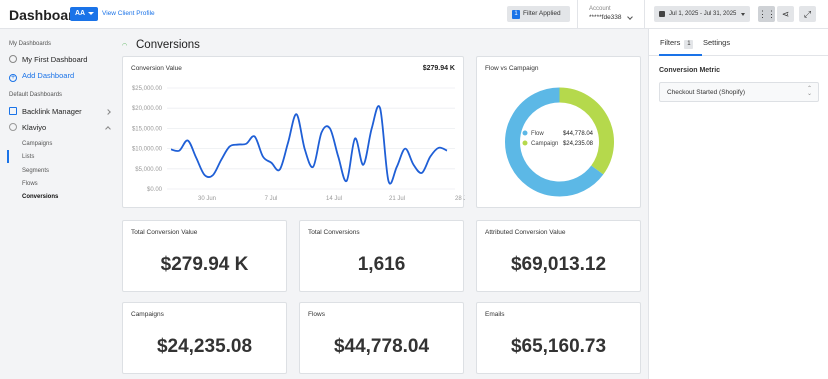 The height and width of the screenshot is (379, 828). What do you see at coordinates (207, 199) in the screenshot?
I see `x-tick-label: 30 Jun` at bounding box center [207, 199].